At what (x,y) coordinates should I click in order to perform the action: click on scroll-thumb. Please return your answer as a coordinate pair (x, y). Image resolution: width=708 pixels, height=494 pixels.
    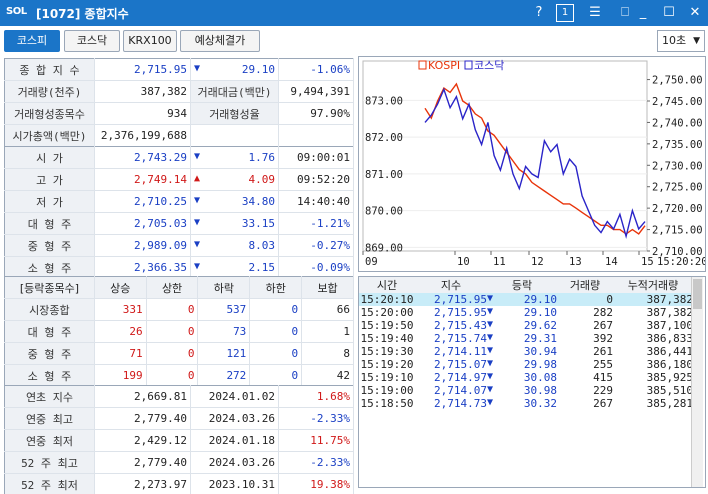
    Looking at the image, I should click on (697, 294).